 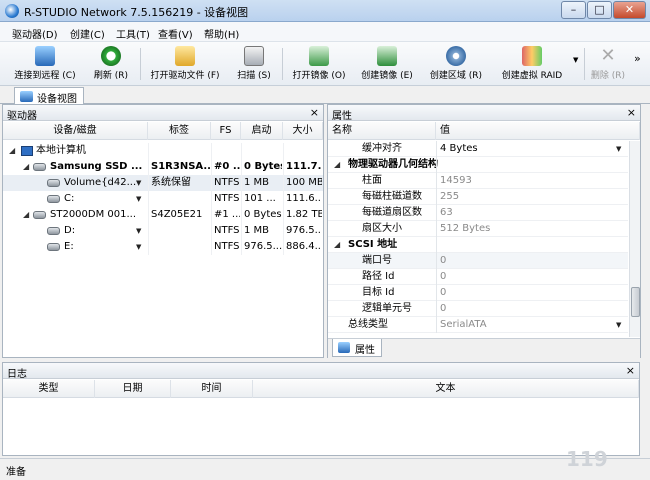 I want to click on menu-tools: 工具(T), so click(x=133, y=33).